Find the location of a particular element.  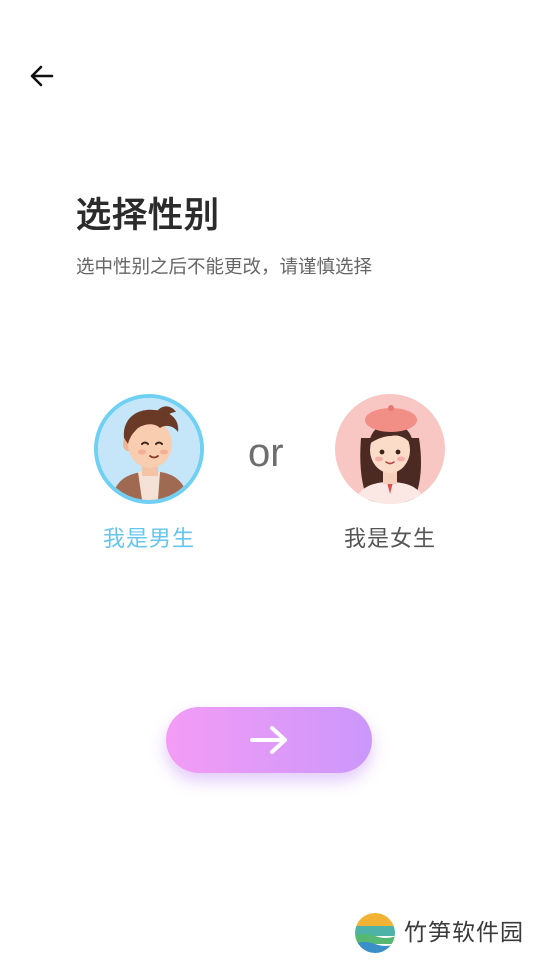

page-subtitle: 选中性别之后不能更改，请谨慎选择 is located at coordinates (224, 267).